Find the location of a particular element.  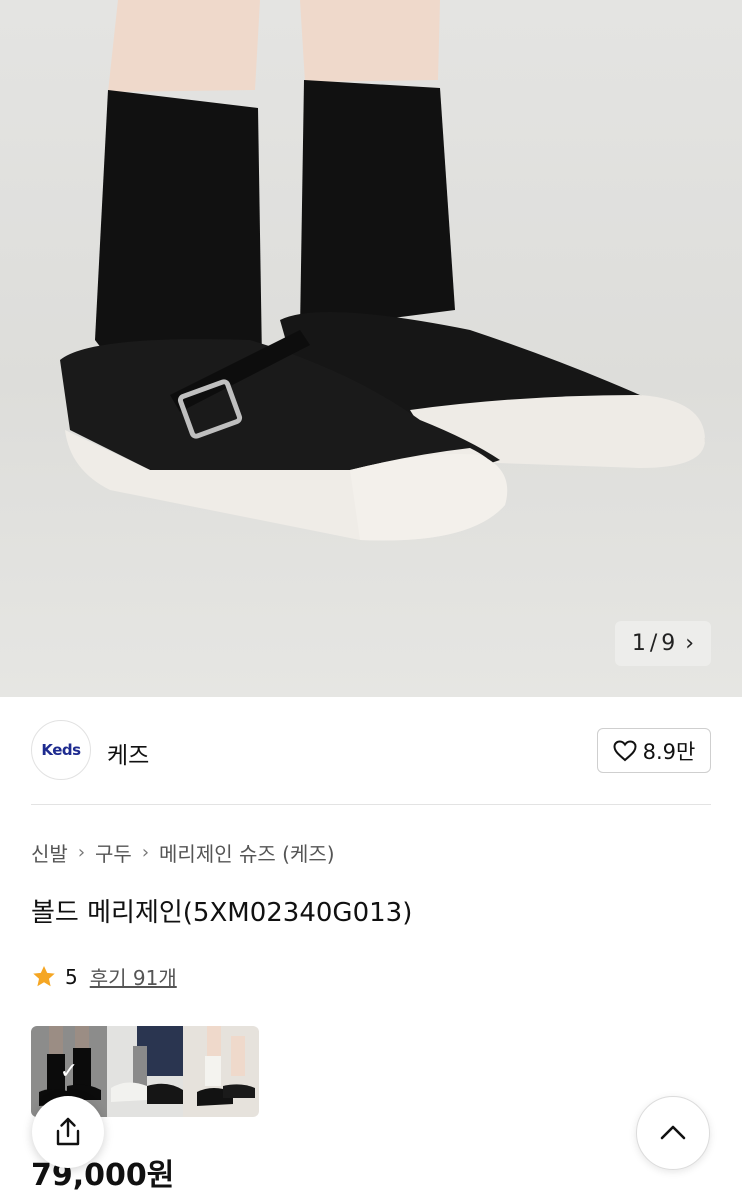

heart-outline-icon is located at coordinates (625, 750).